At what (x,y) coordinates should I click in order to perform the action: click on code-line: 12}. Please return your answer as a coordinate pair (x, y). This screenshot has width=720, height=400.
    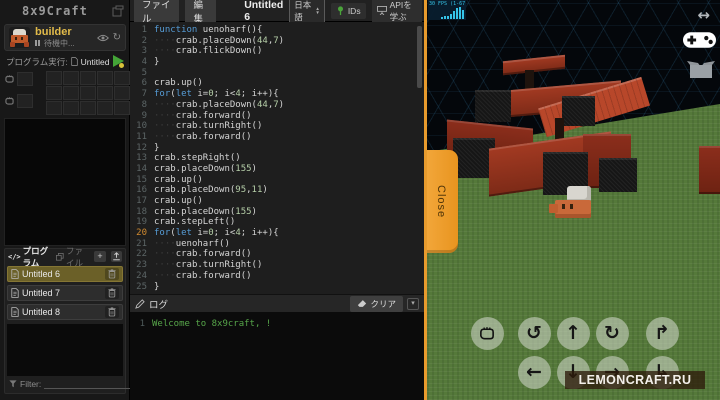
    Looking at the image, I should click on (277, 148).